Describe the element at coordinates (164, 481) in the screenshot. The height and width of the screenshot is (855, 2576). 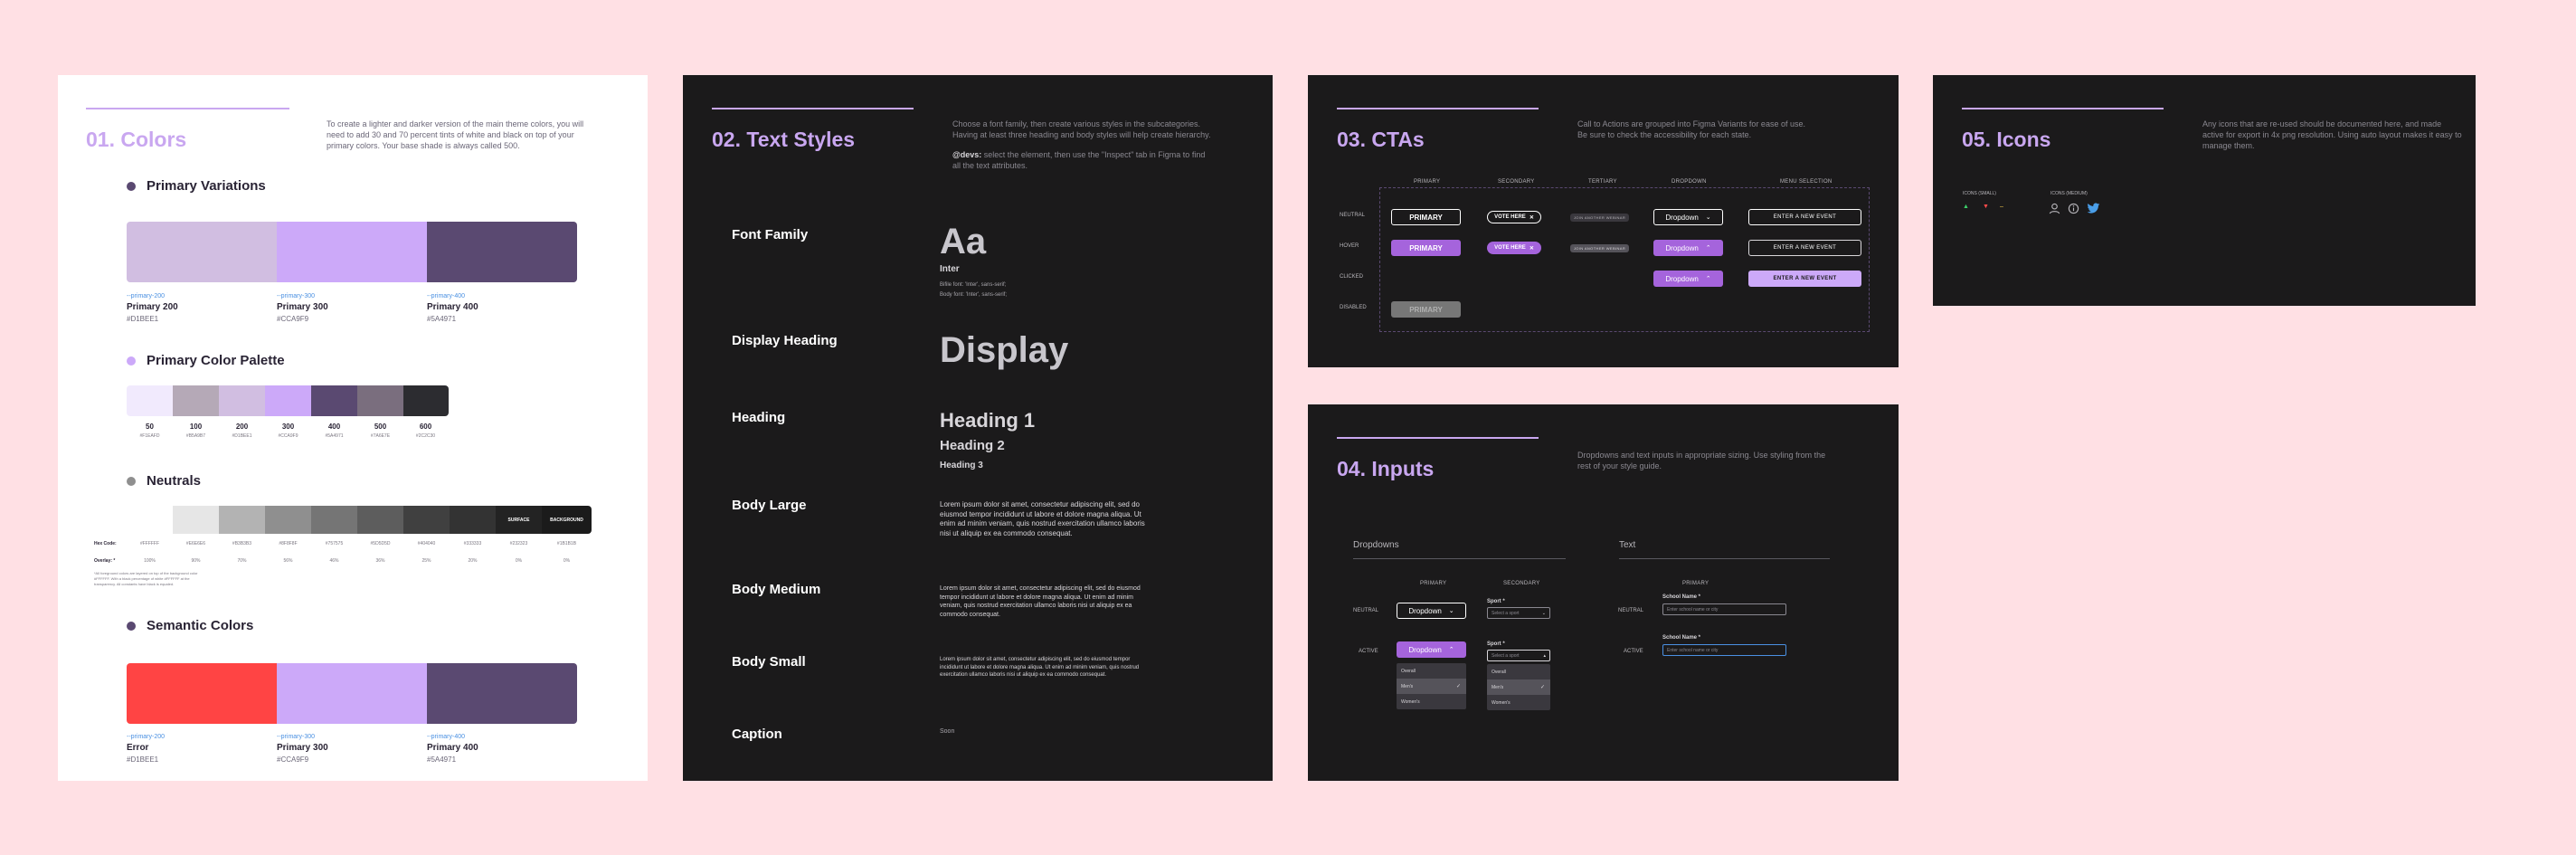
I see `neutrals-heading: Neutrals` at that location.